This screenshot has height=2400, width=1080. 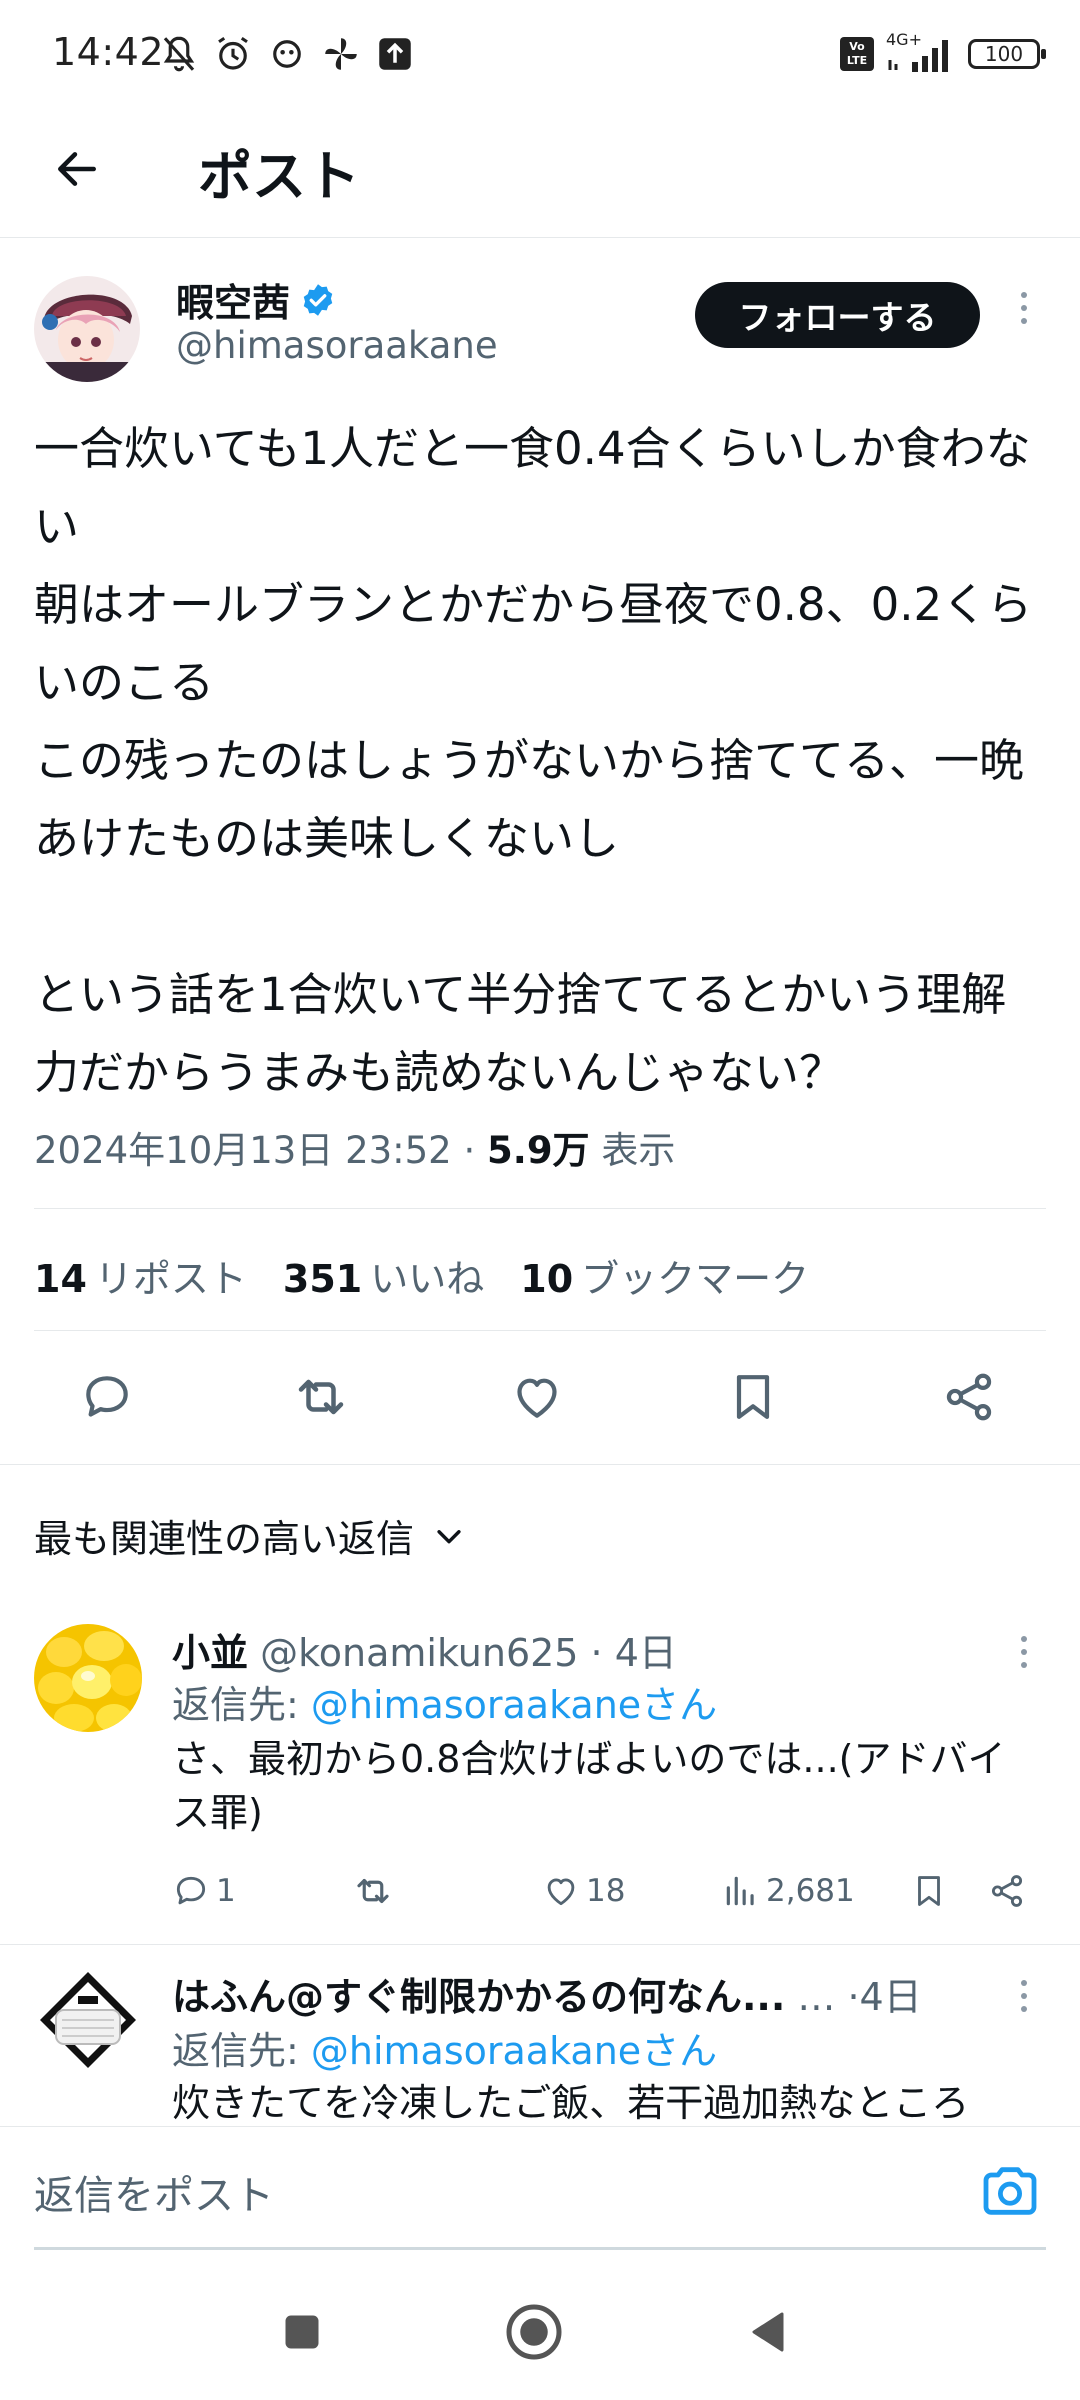 What do you see at coordinates (179, 54) in the screenshot?
I see `mute-icon` at bounding box center [179, 54].